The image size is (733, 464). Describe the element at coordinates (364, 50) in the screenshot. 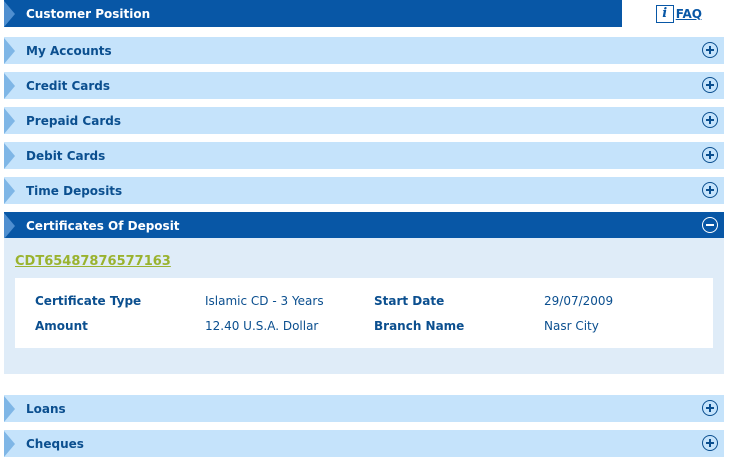

I see `section-my-accounts: My Accounts` at that location.